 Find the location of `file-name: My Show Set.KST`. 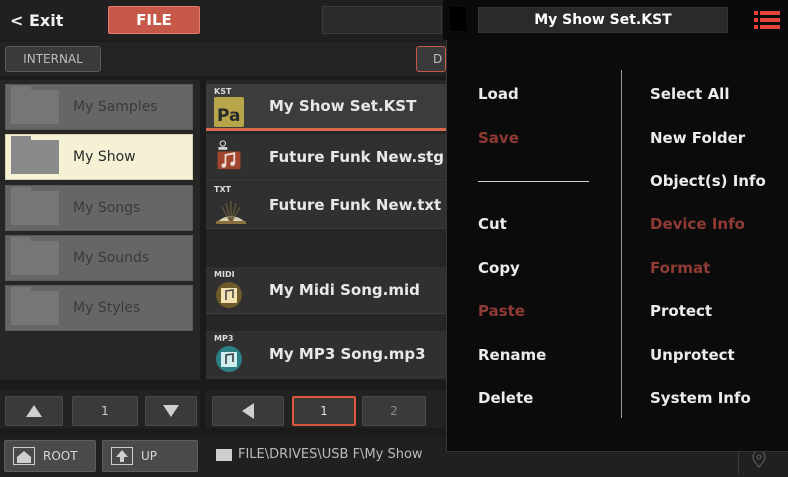

file-name: My Show Set.KST is located at coordinates (343, 106).